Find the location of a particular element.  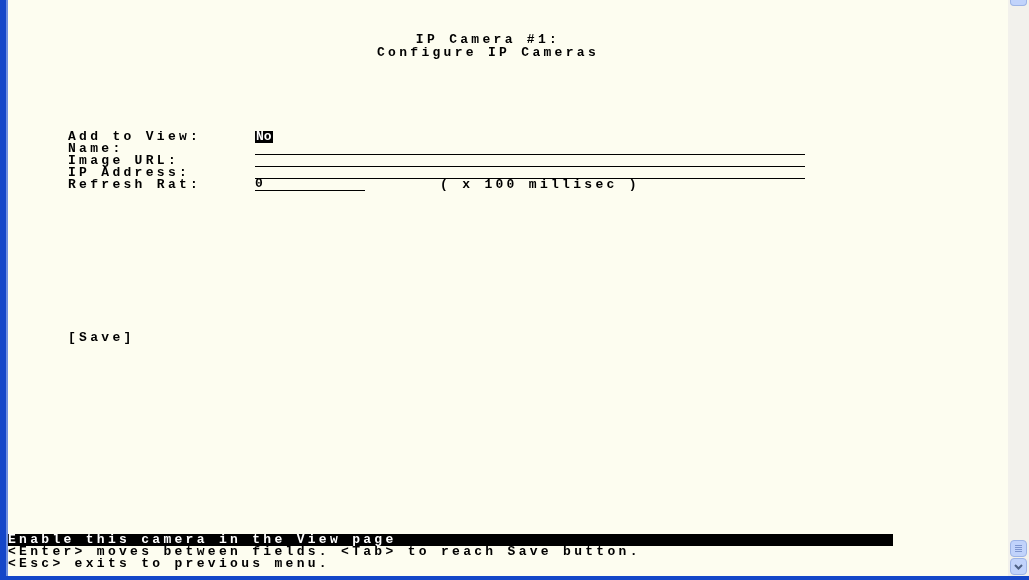

field-label: Name: is located at coordinates (96, 149).